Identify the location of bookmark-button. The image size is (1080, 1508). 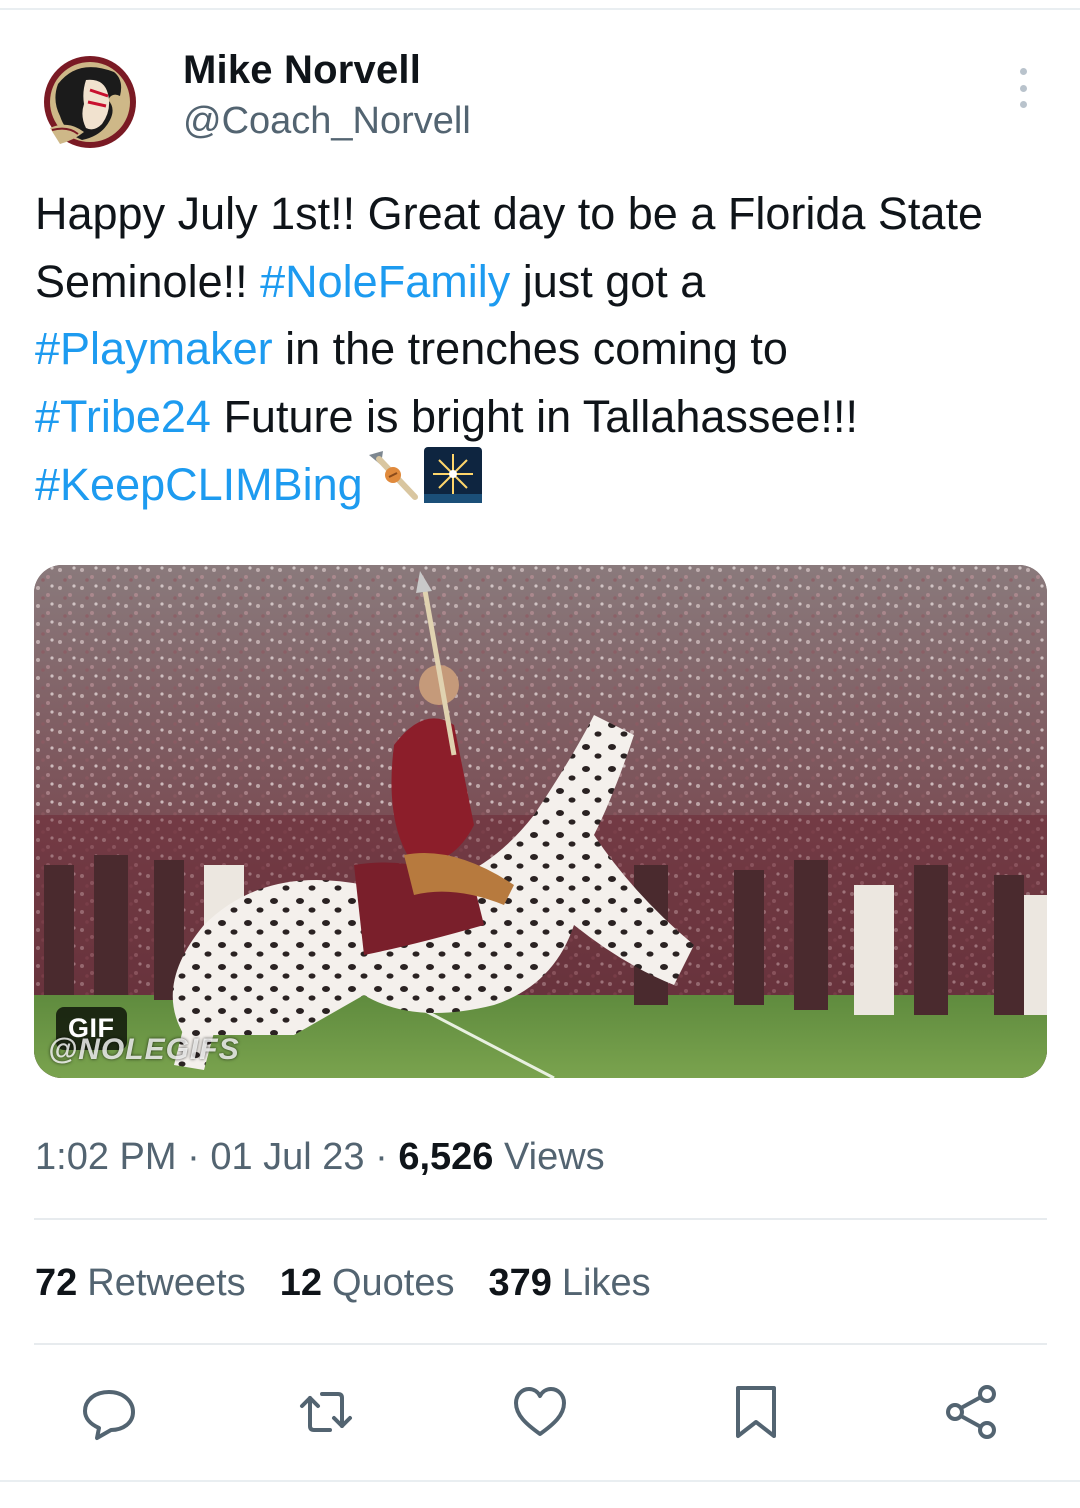
(756, 1412).